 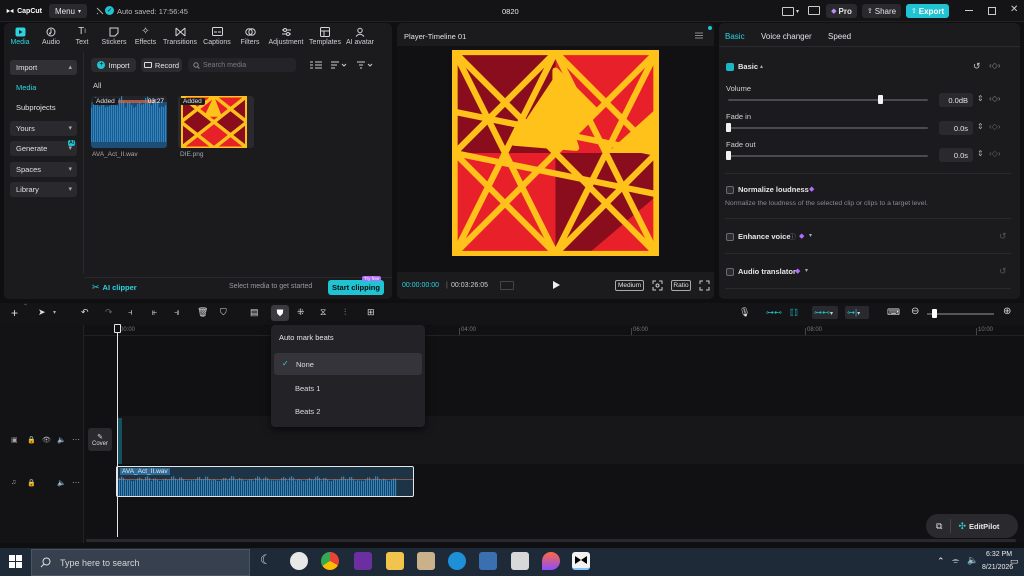 What do you see at coordinates (728, 155) in the screenshot?
I see `fade-out-slider-knob` at bounding box center [728, 155].